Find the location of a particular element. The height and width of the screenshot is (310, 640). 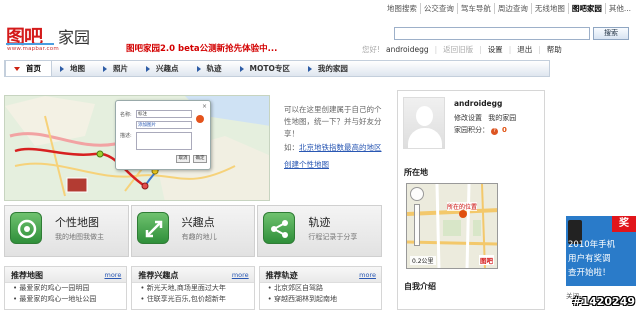

nav-item-poi: 兴趣点 is located at coordinates (163, 68).